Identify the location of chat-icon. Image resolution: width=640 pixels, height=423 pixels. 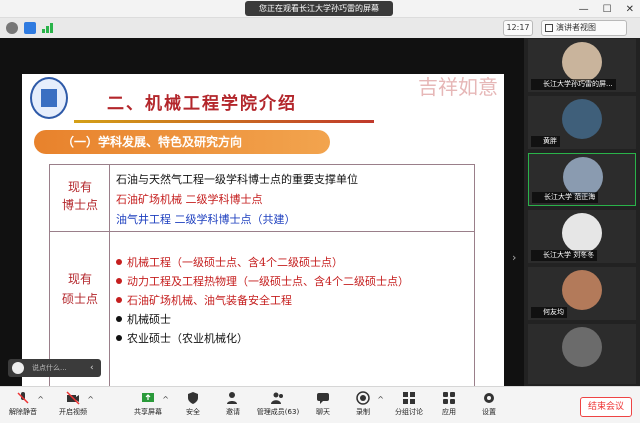
(323, 398).